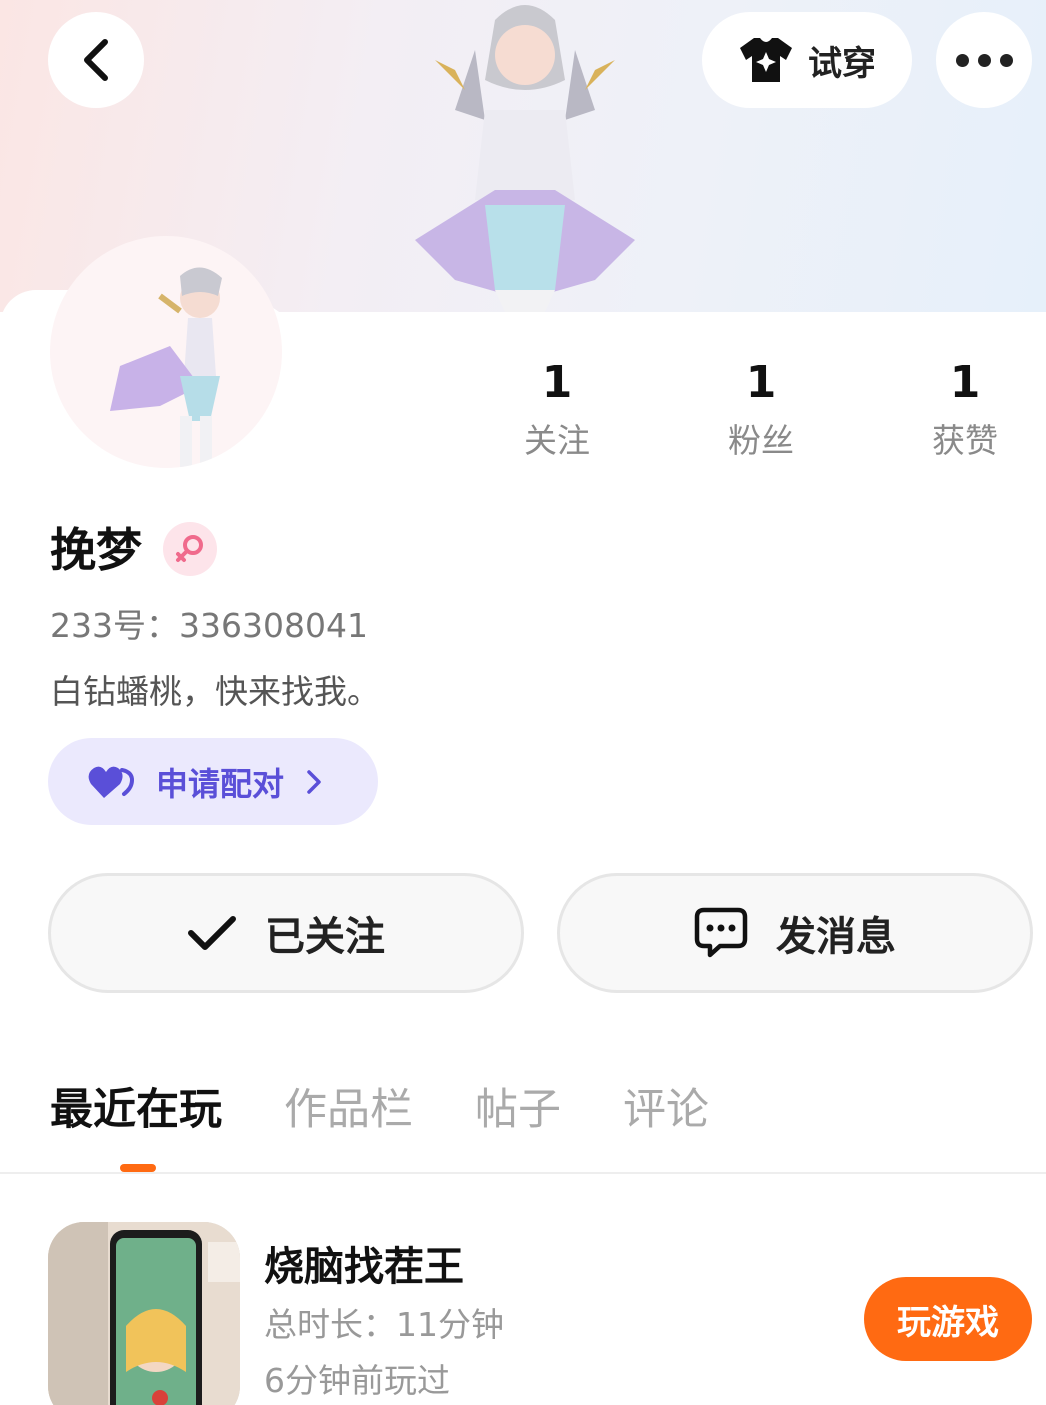 The height and width of the screenshot is (1405, 1046). What do you see at coordinates (557, 440) in the screenshot?
I see `stat-following-label: 关注` at bounding box center [557, 440].